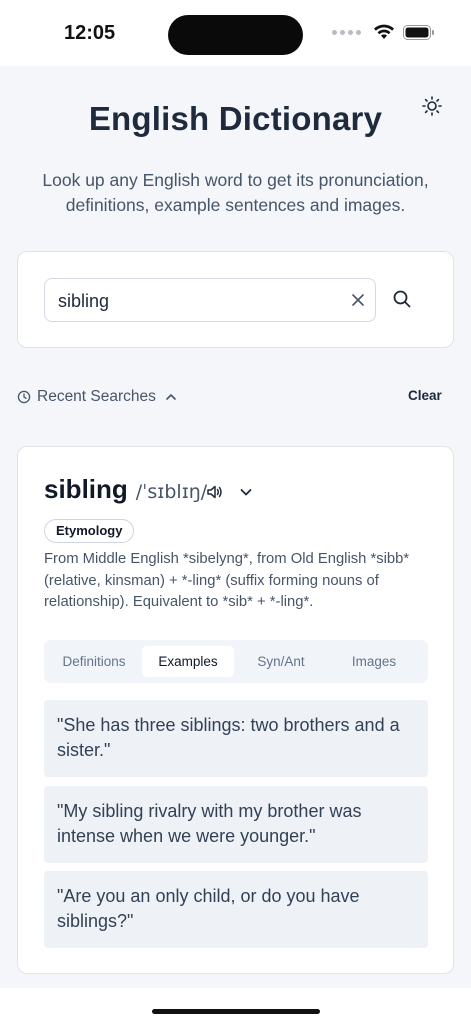  I want to click on clear-recent-button: Clear, so click(425, 395).